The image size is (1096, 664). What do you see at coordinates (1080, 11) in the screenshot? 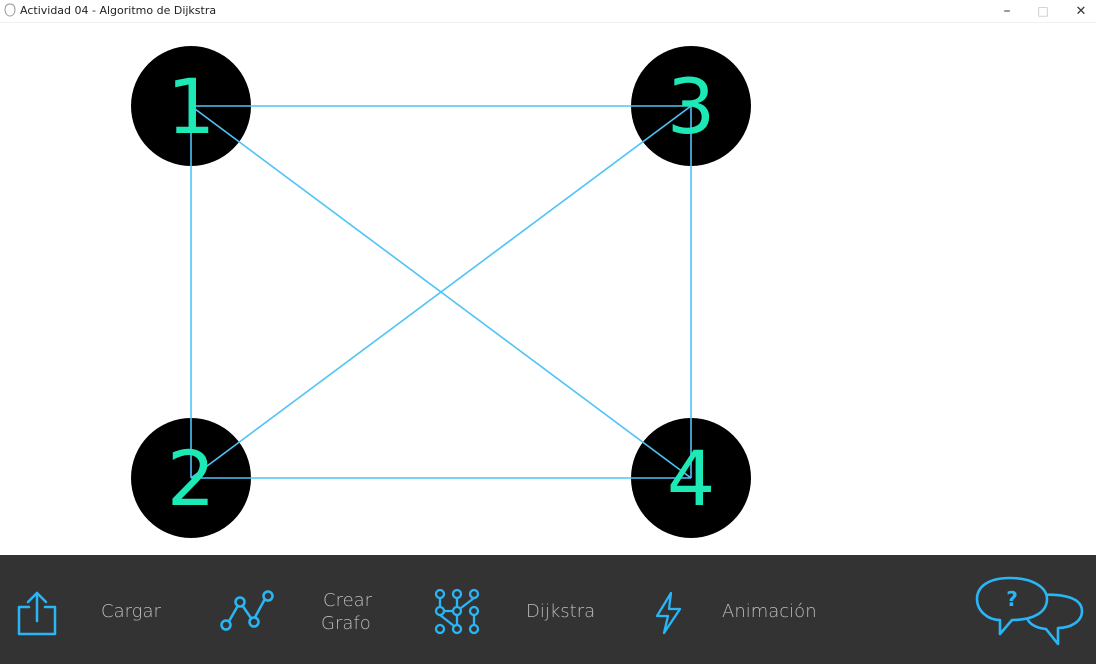
I see `close-button: ✕` at bounding box center [1080, 11].